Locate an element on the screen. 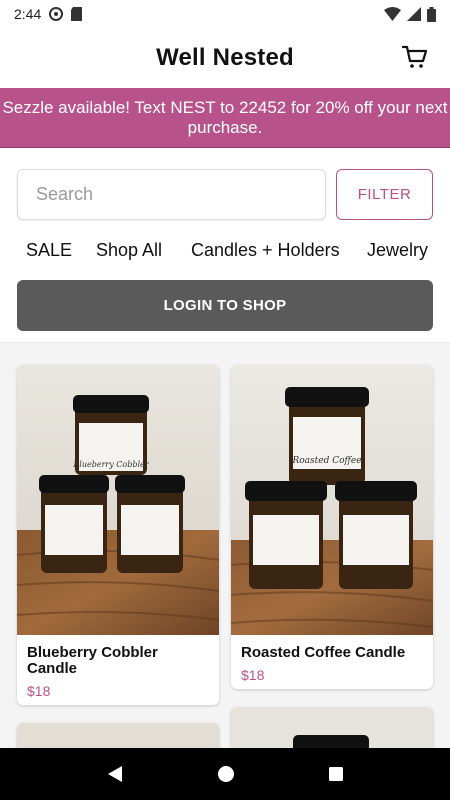  product-name: Roasted Coffee Candle is located at coordinates (323, 652).